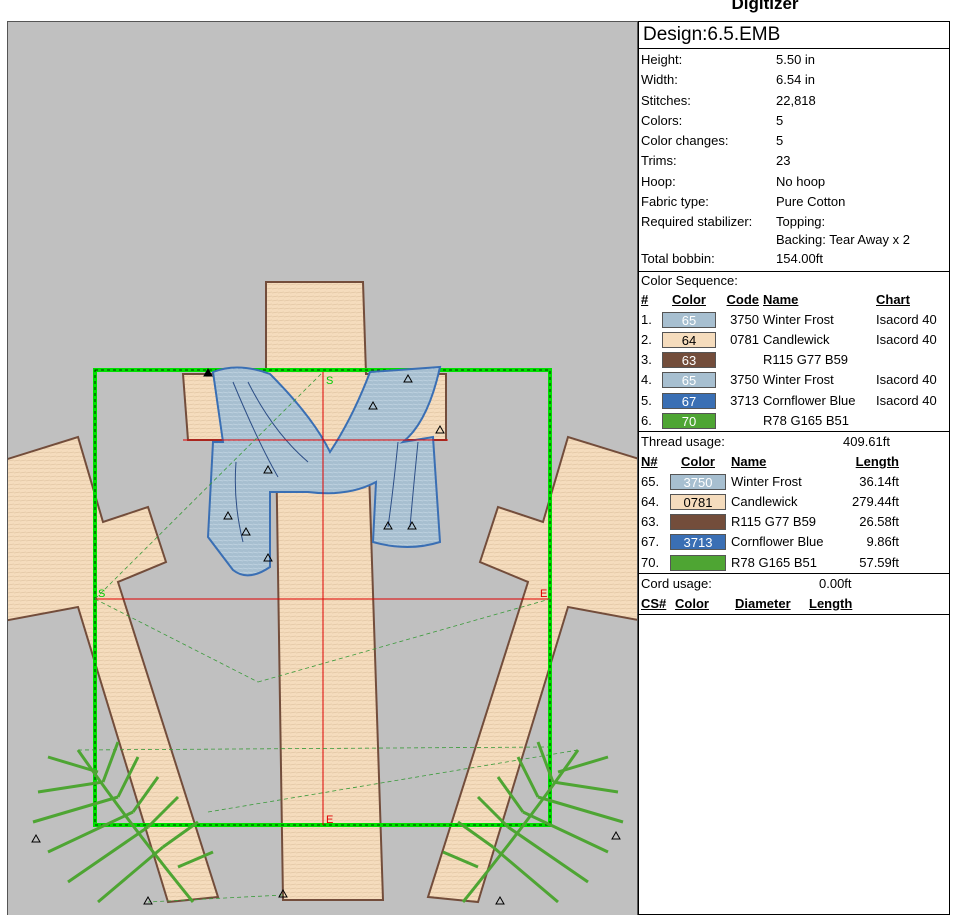 This screenshot has width=962, height=915. I want to click on row-length: 57.59ft, so click(879, 562).